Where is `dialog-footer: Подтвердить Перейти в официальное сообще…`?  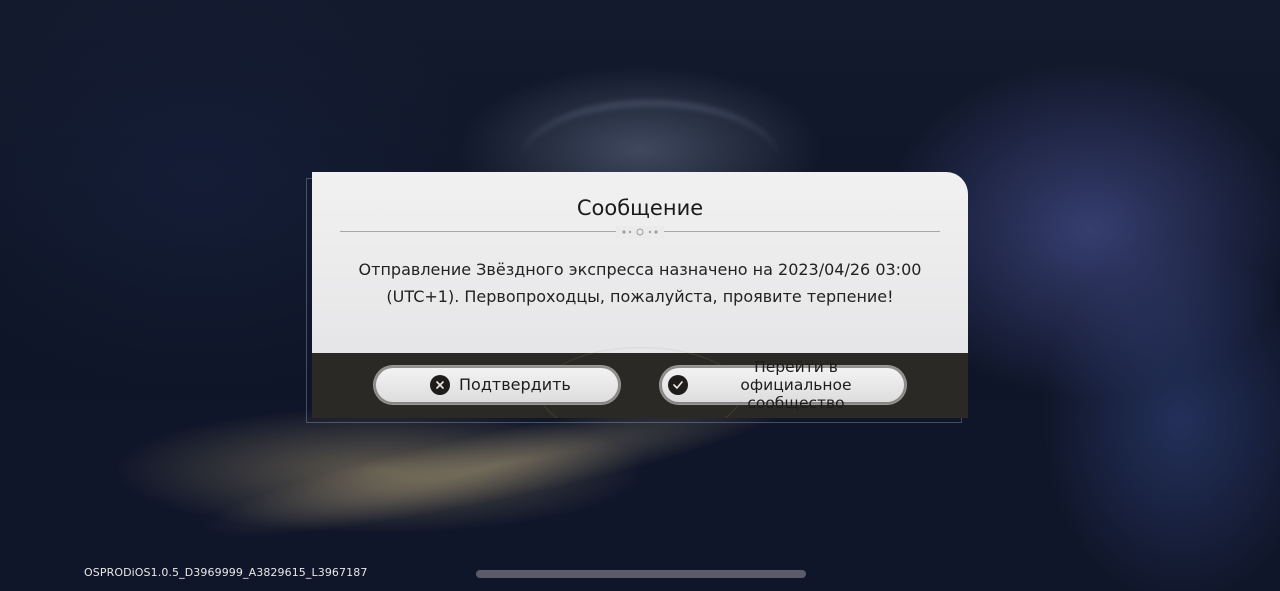
dialog-footer: Подтвердить Перейти в официальное сообще… is located at coordinates (640, 382).